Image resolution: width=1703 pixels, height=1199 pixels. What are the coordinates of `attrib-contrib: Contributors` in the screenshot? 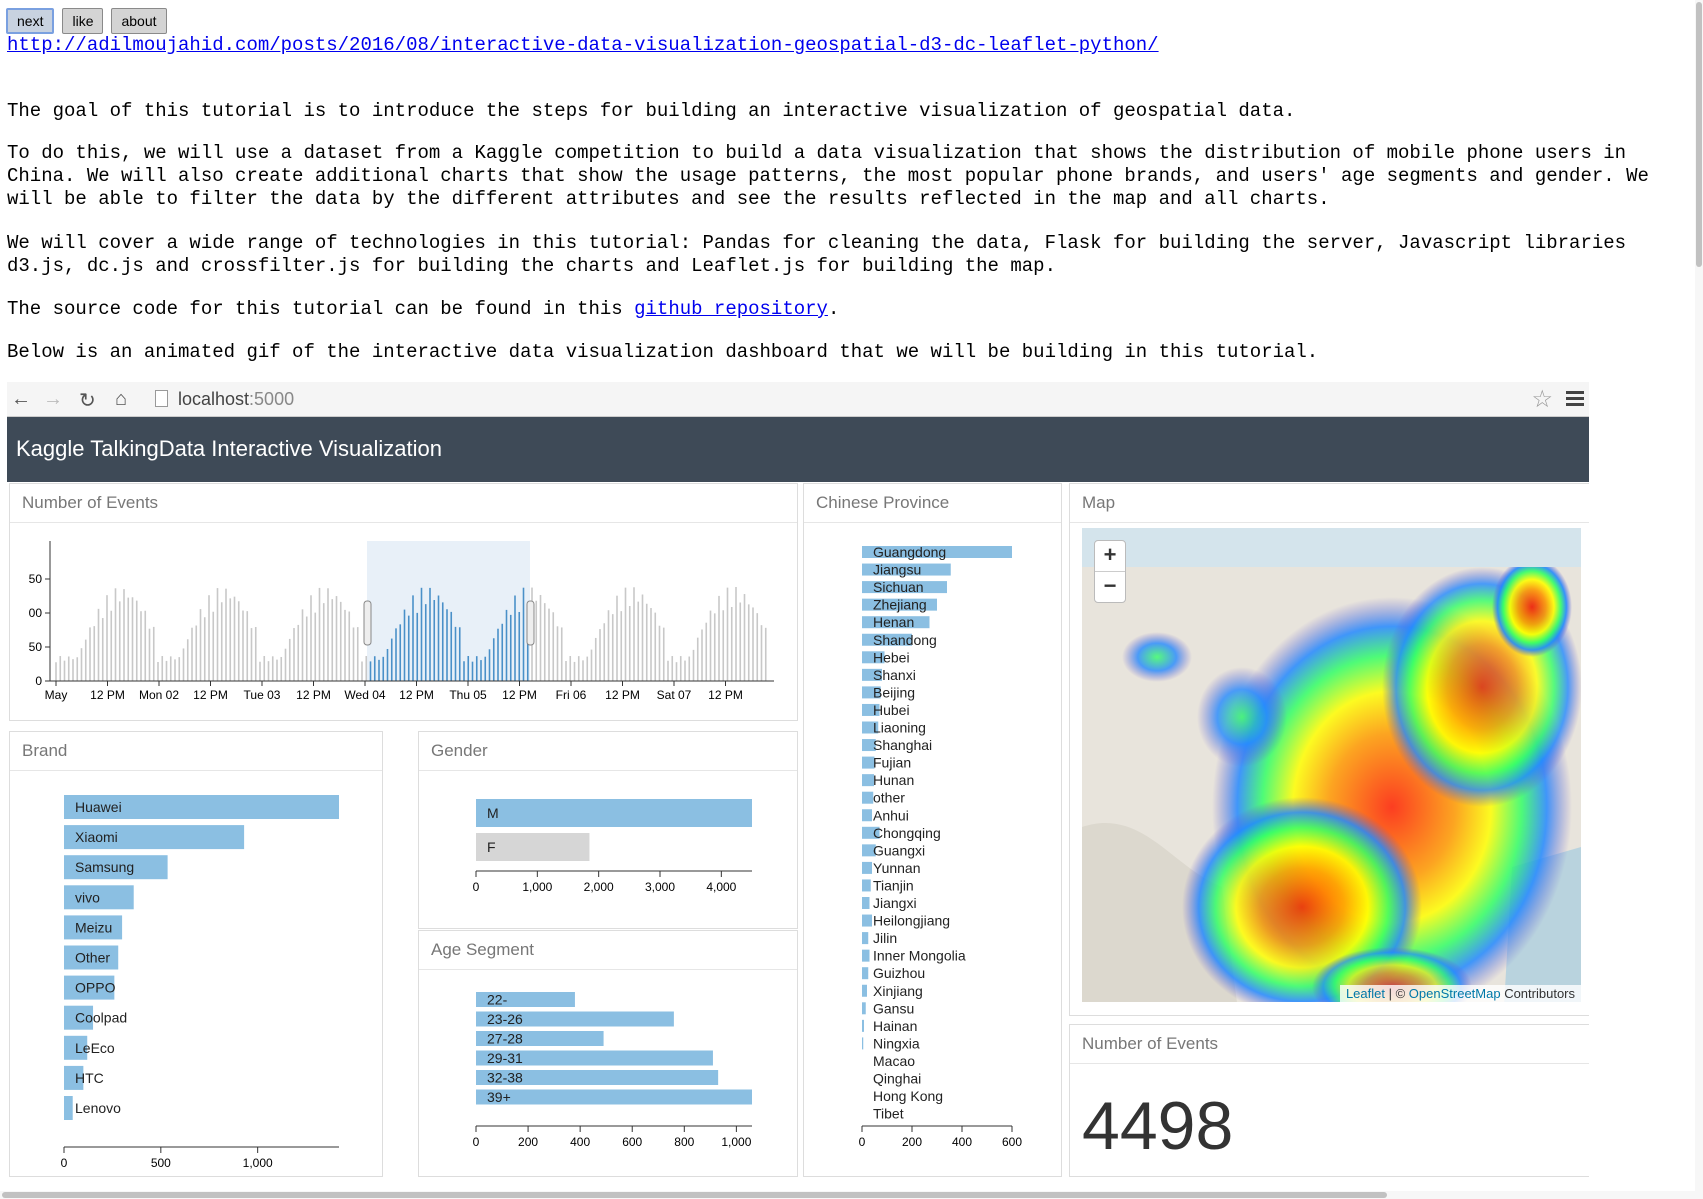 It's located at (1537, 993).